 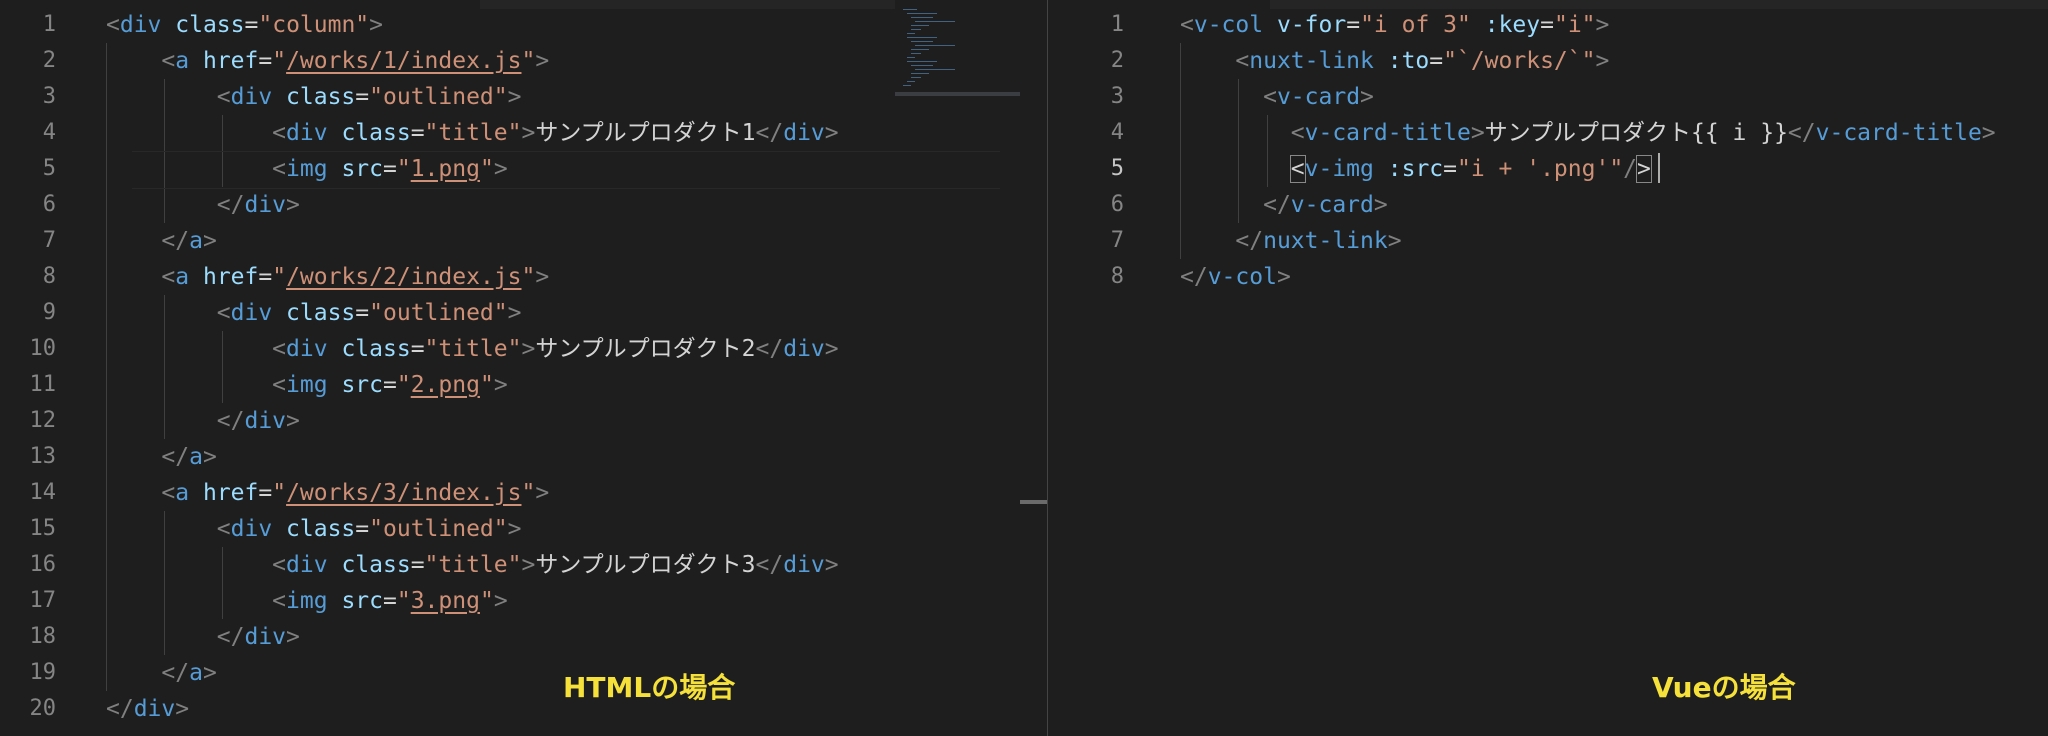 I want to click on code-text: <a href="/works/2/index.js">, so click(x=327, y=277).